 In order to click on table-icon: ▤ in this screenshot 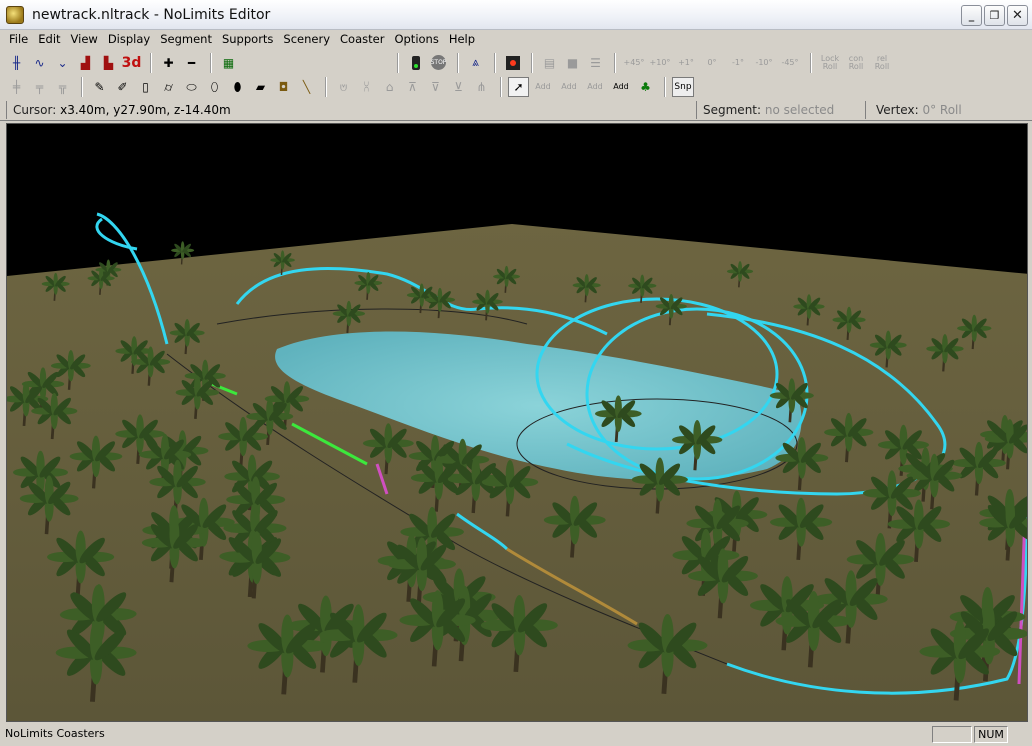, I will do `click(549, 63)`.